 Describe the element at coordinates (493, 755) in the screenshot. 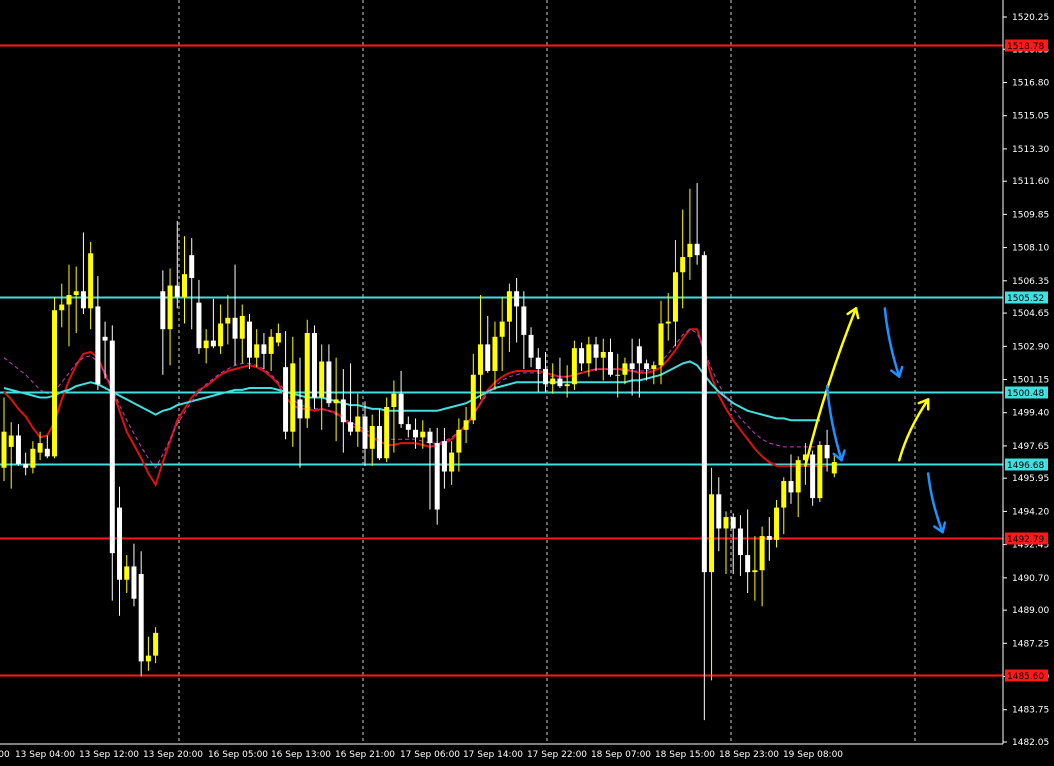

I see `x-tick-label: 17 Sep 14:00` at that location.